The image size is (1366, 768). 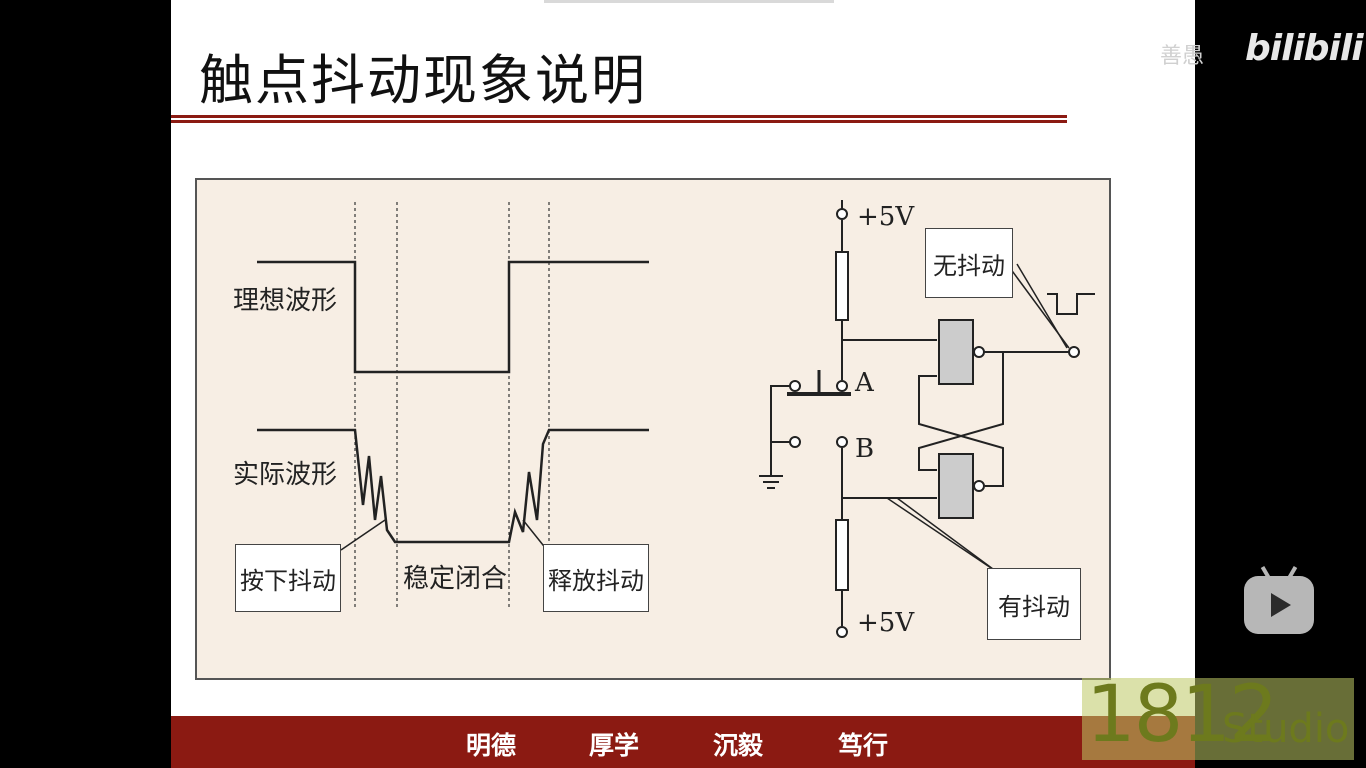 What do you see at coordinates (780, 430) in the screenshot?
I see `switch-common-wire` at bounding box center [780, 430].